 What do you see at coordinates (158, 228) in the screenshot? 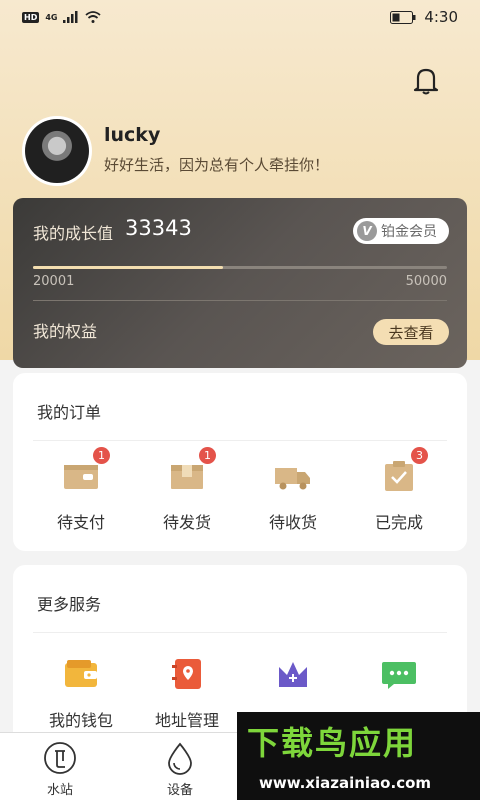
I see `growth-value: 33343` at bounding box center [158, 228].